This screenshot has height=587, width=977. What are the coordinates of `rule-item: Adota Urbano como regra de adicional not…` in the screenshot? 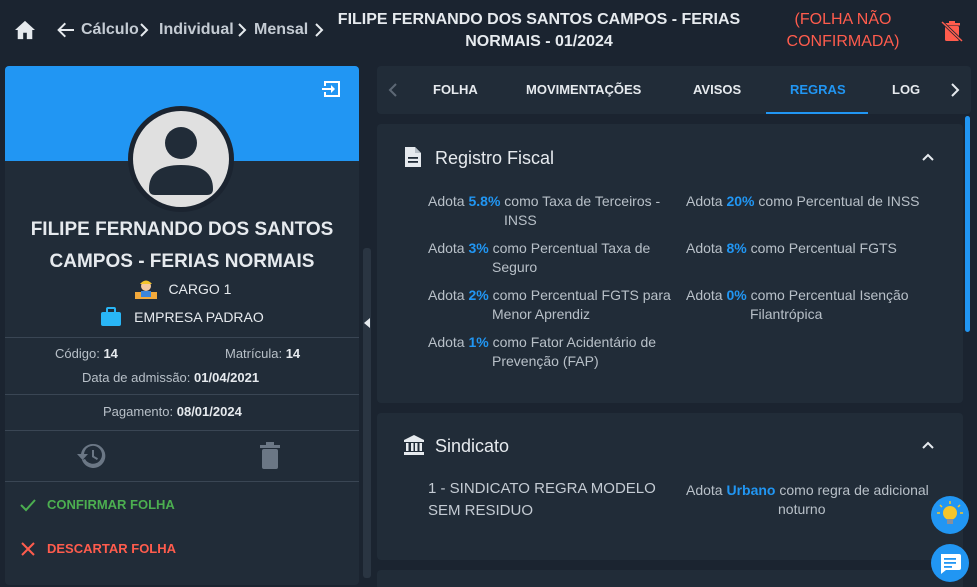 It's located at (807, 499).